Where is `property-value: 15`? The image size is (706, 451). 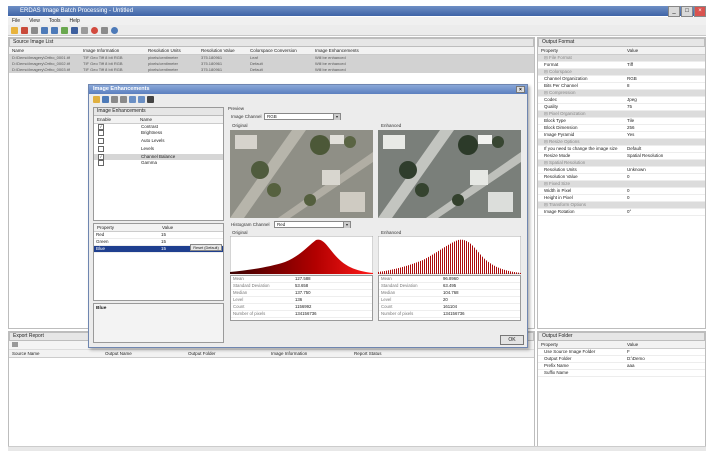 property-value: 15 is located at coordinates (190, 235).